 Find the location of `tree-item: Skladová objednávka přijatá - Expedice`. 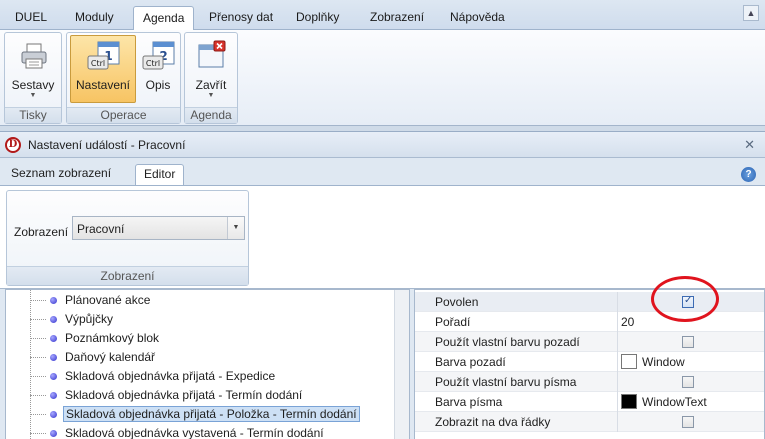

tree-item: Skladová objednávka přijatá - Expedice is located at coordinates (201, 376).